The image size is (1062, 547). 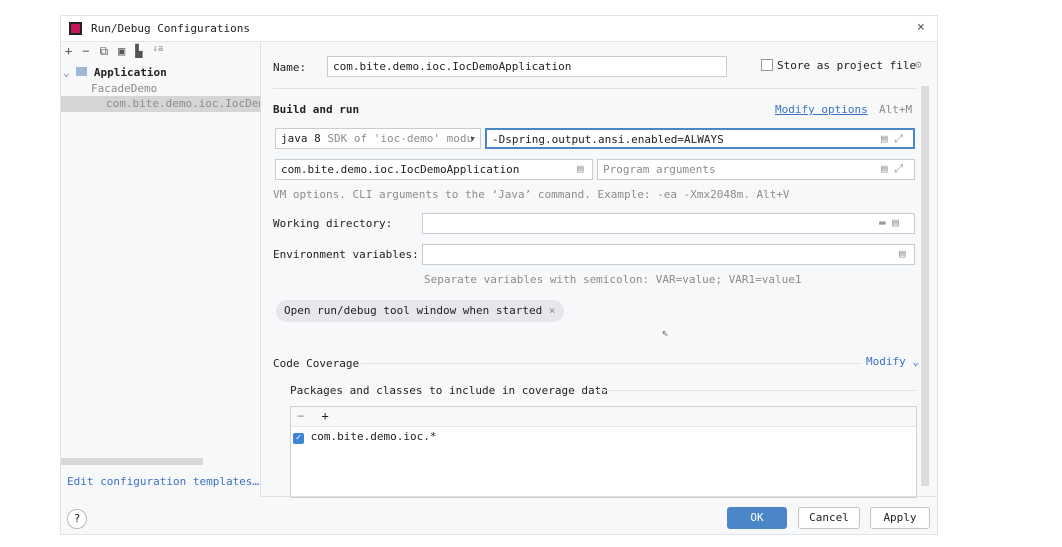 What do you see at coordinates (138, 51) in the screenshot?
I see `folder-icon: ▙` at bounding box center [138, 51].